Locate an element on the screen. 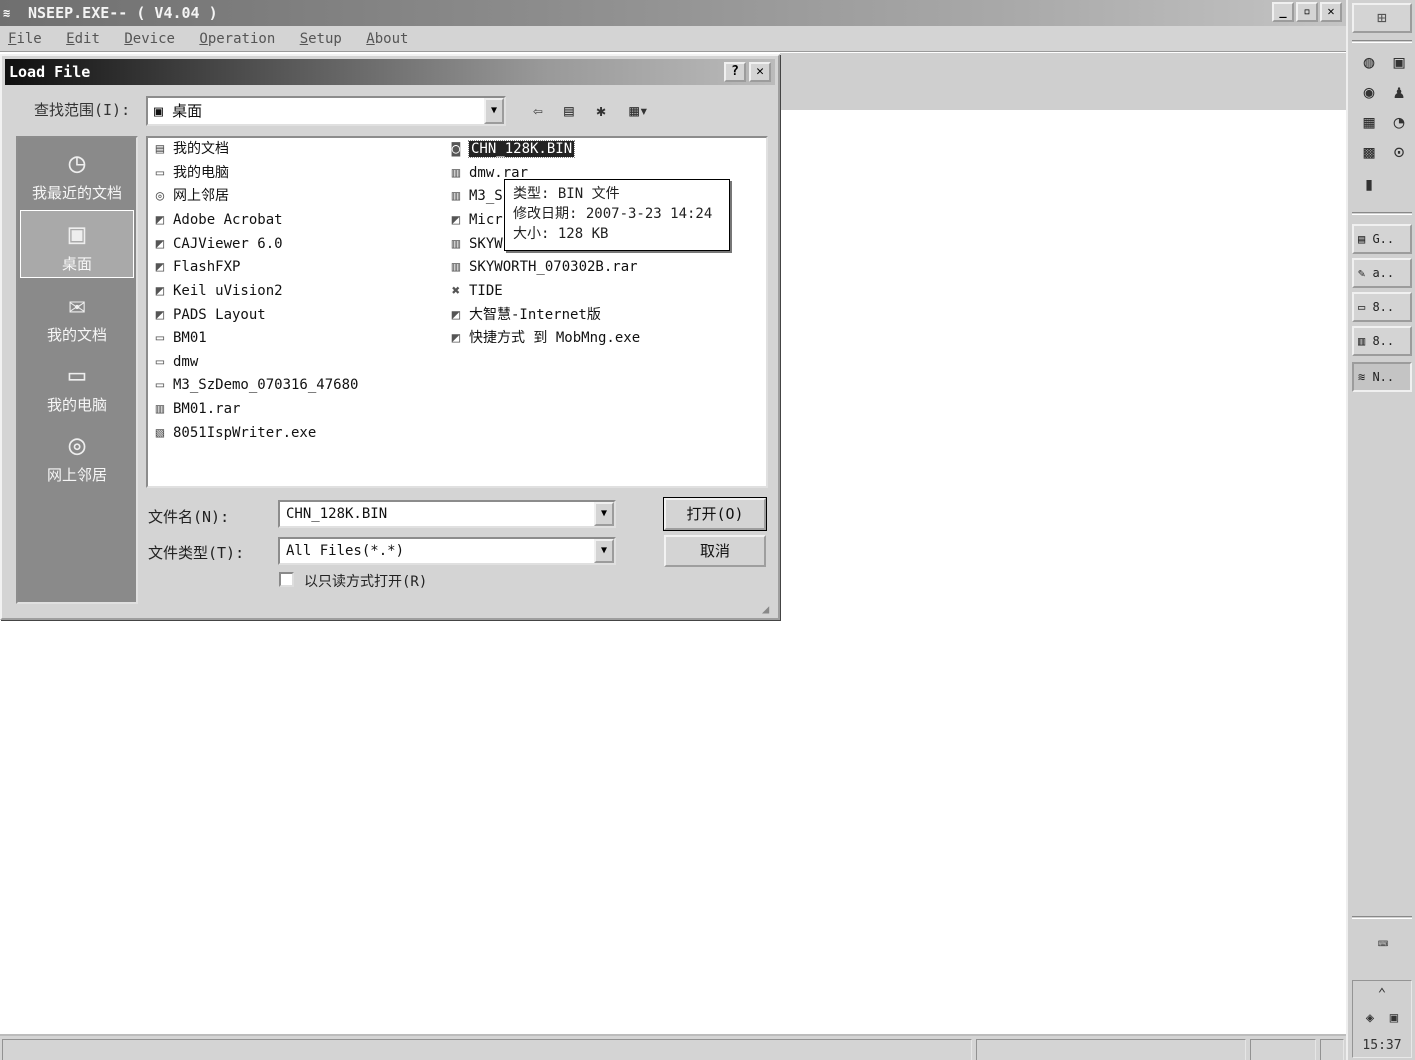 The width and height of the screenshot is (1415, 1060). place-recent: ◷ 我最近的文档 is located at coordinates (77, 174).